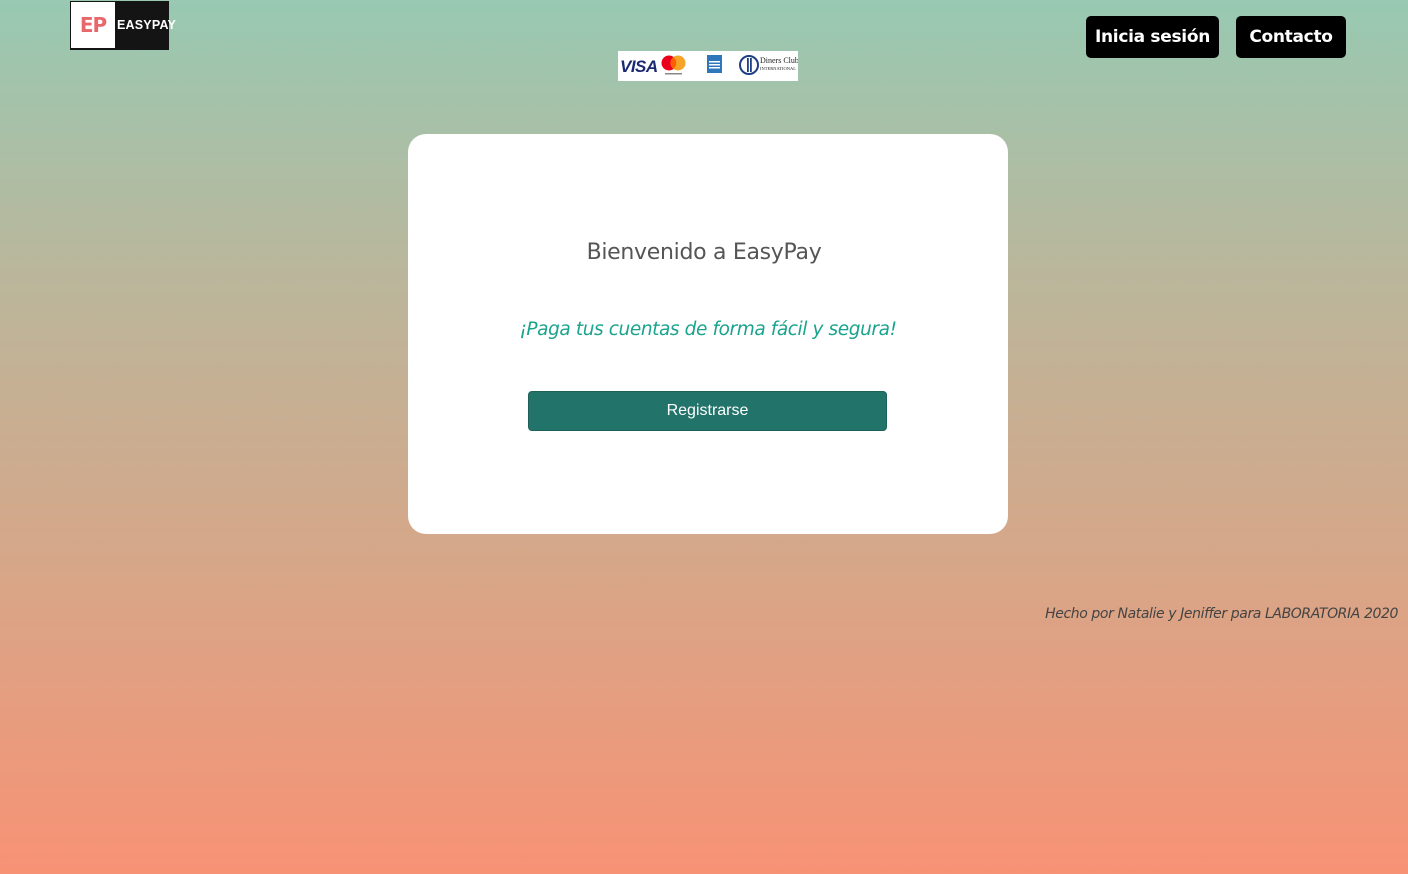 Image resolution: width=1408 pixels, height=874 pixels. Describe the element at coordinates (778, 68) in the screenshot. I see `svg-text: INTERNATIONAL` at that location.